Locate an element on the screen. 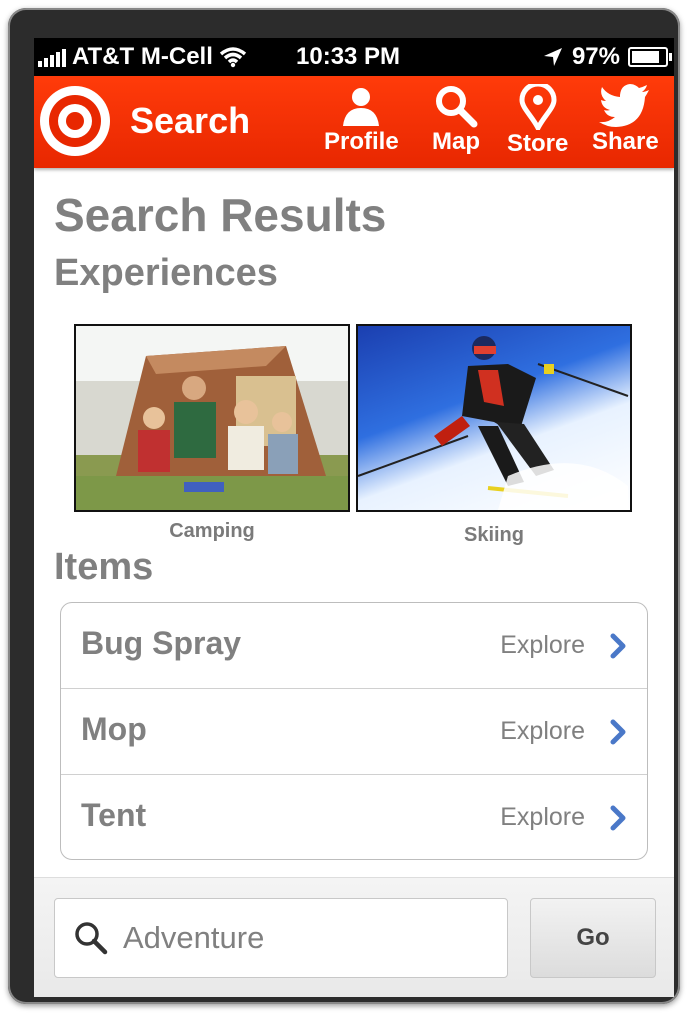  app-header: Search Profile Map Store Share is located at coordinates (354, 122).